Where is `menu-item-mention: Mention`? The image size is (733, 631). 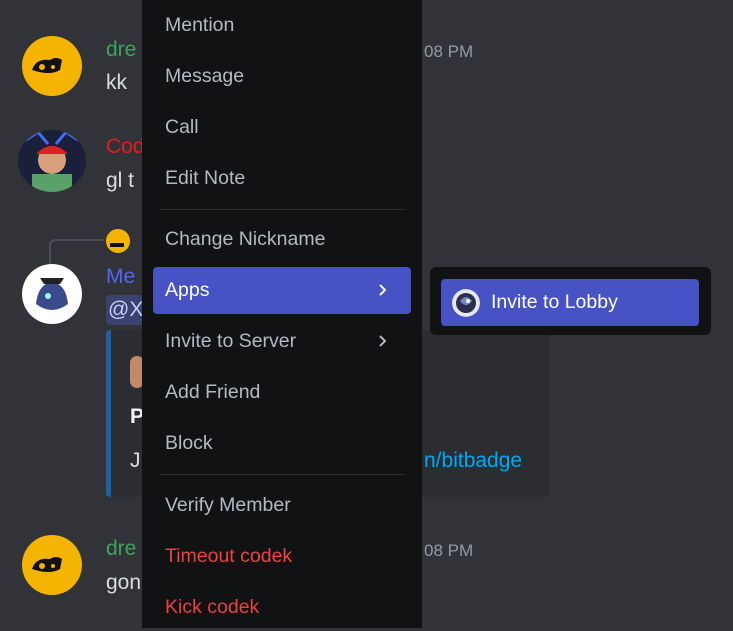
menu-item-mention: Mention is located at coordinates (282, 25).